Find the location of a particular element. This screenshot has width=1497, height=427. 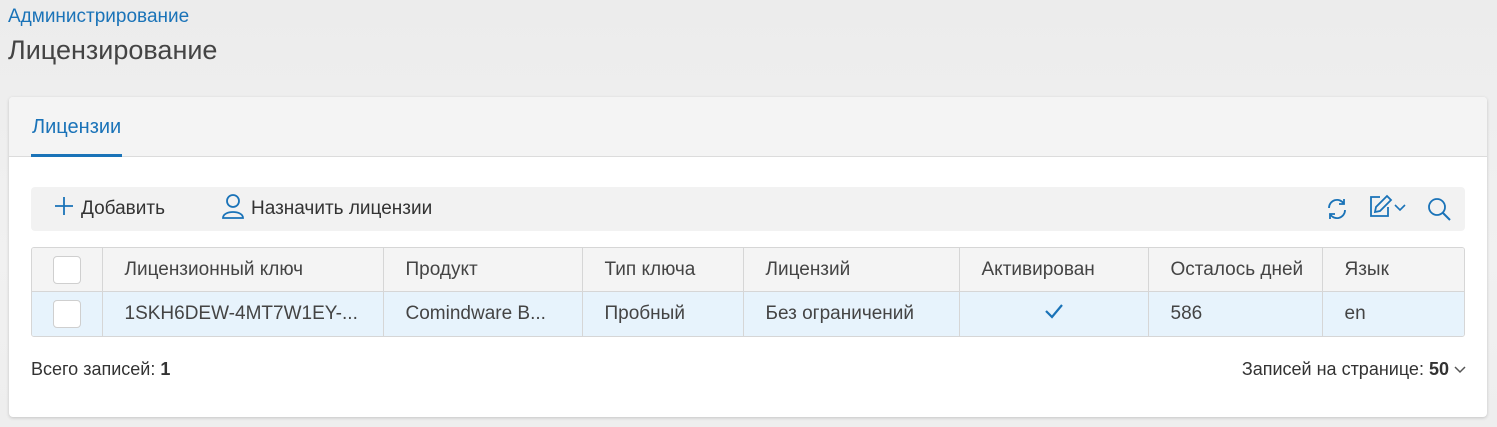

total-records: Всего записей: 1 is located at coordinates (100, 369).